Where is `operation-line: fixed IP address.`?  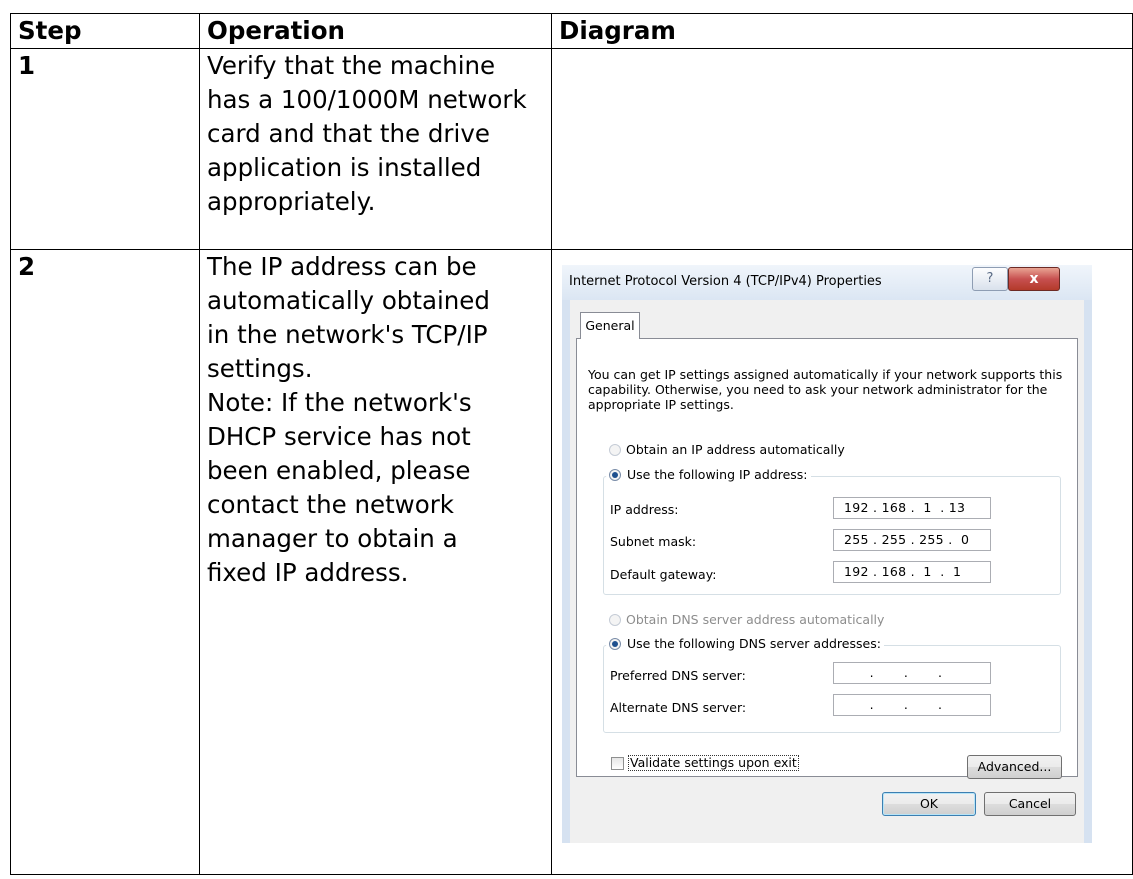 operation-line: fixed IP address. is located at coordinates (308, 572).